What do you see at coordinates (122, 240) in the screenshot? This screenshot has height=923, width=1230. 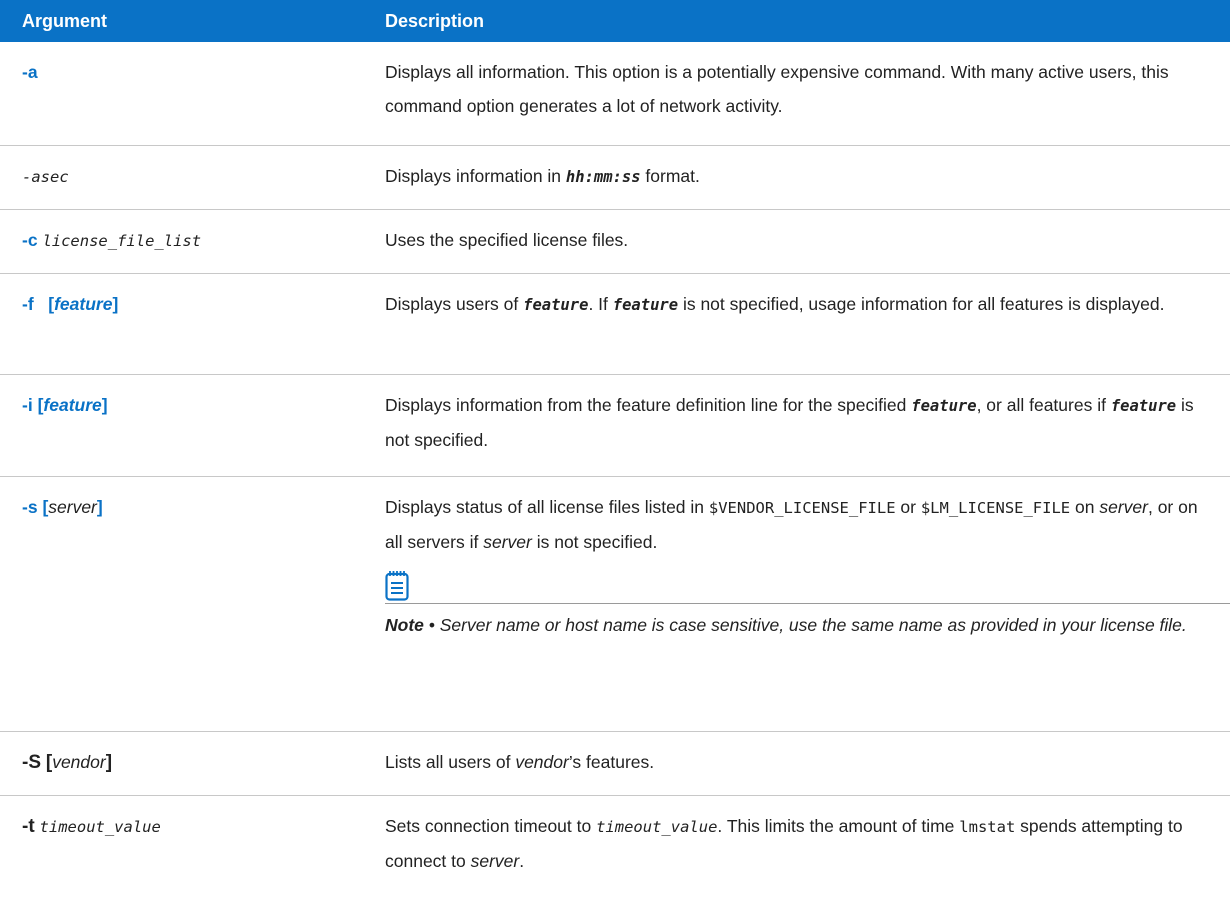 I see `argument-param: license_file_list` at bounding box center [122, 240].